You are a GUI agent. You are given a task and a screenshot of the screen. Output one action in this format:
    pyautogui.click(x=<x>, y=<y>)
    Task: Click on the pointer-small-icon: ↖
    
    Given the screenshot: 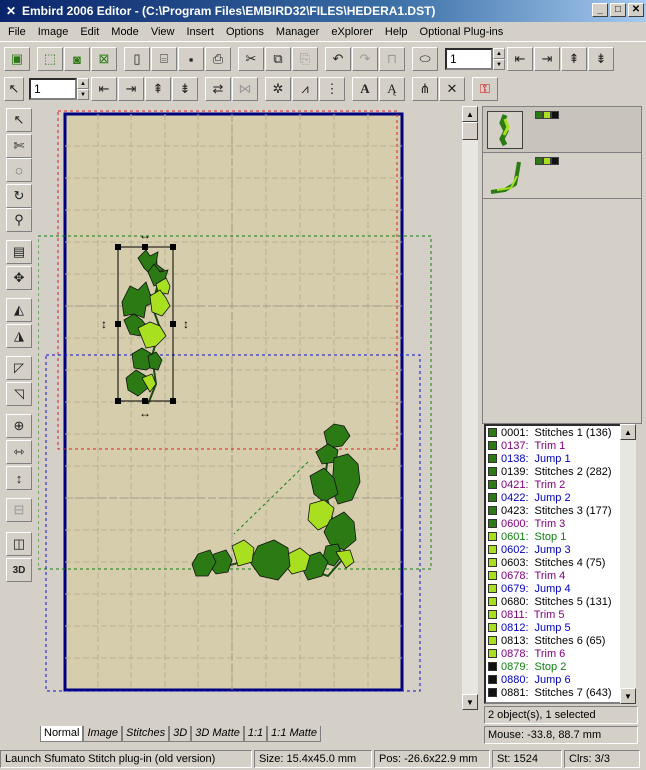 What is the action you would take?
    pyautogui.click(x=14, y=89)
    